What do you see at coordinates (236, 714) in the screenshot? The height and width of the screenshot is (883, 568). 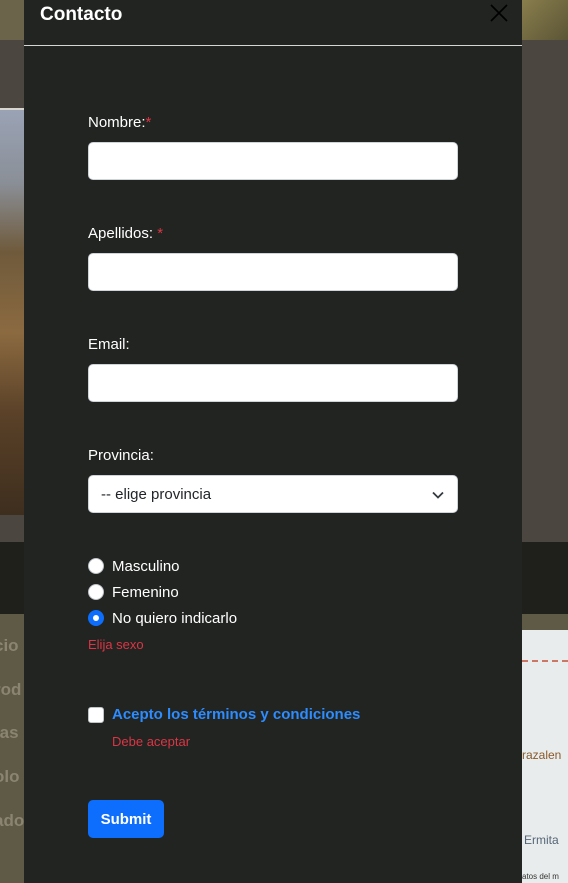 I see `terms-link: Acepto los términos y condiciones` at bounding box center [236, 714].